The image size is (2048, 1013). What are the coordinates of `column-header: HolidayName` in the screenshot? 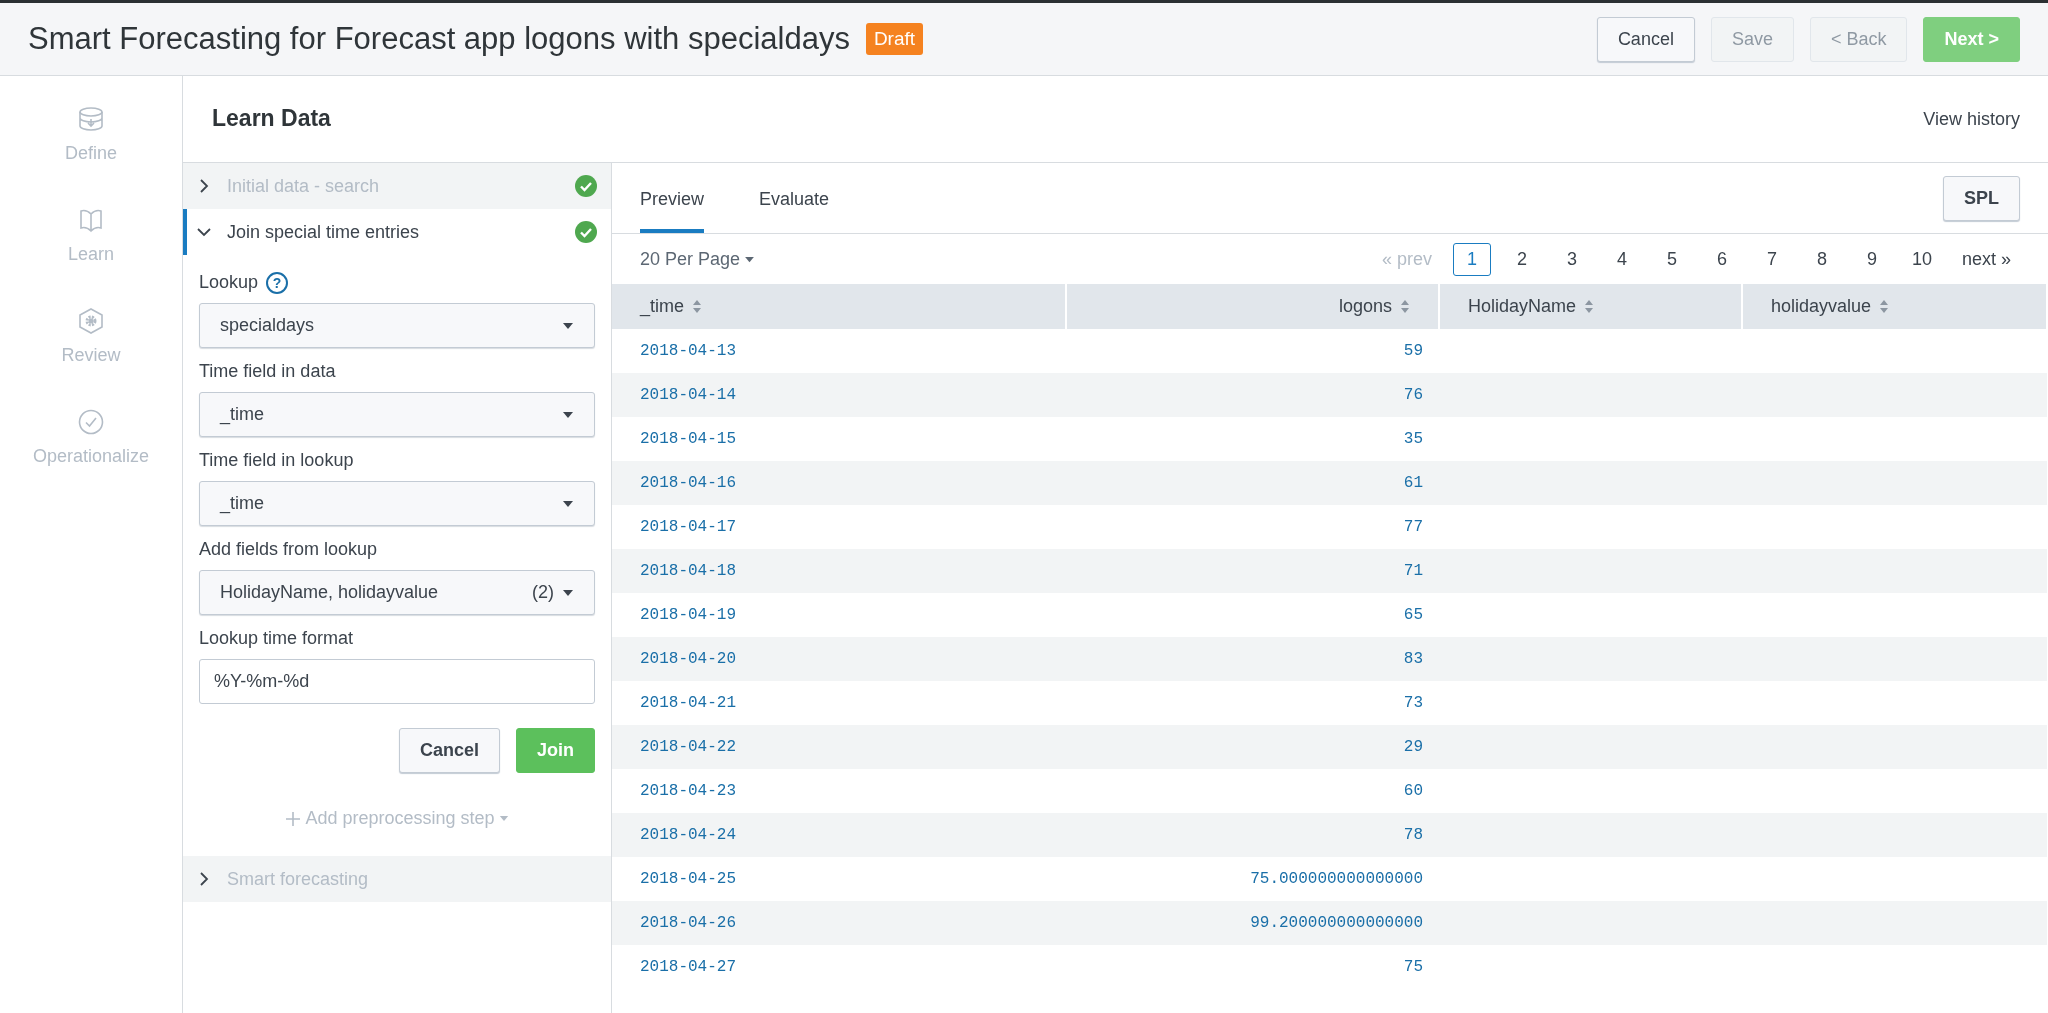 It's located at (1590, 306).